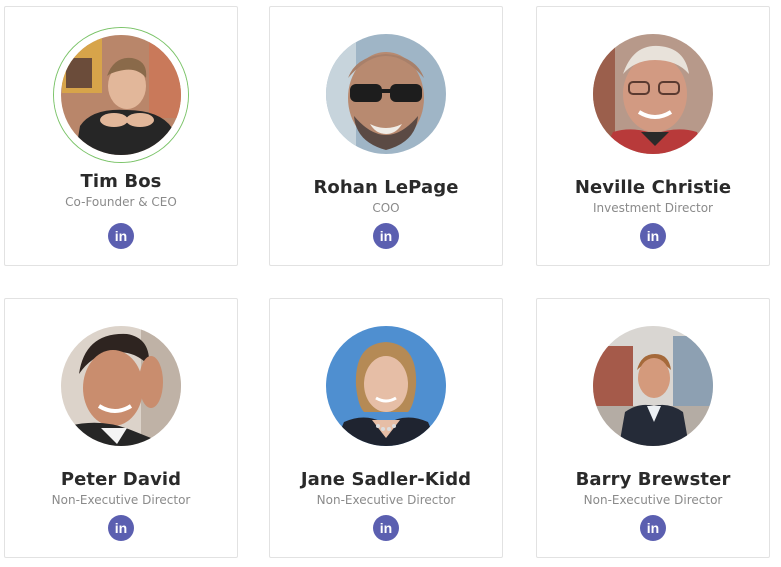  I want to click on member-name: Peter David, so click(121, 479).